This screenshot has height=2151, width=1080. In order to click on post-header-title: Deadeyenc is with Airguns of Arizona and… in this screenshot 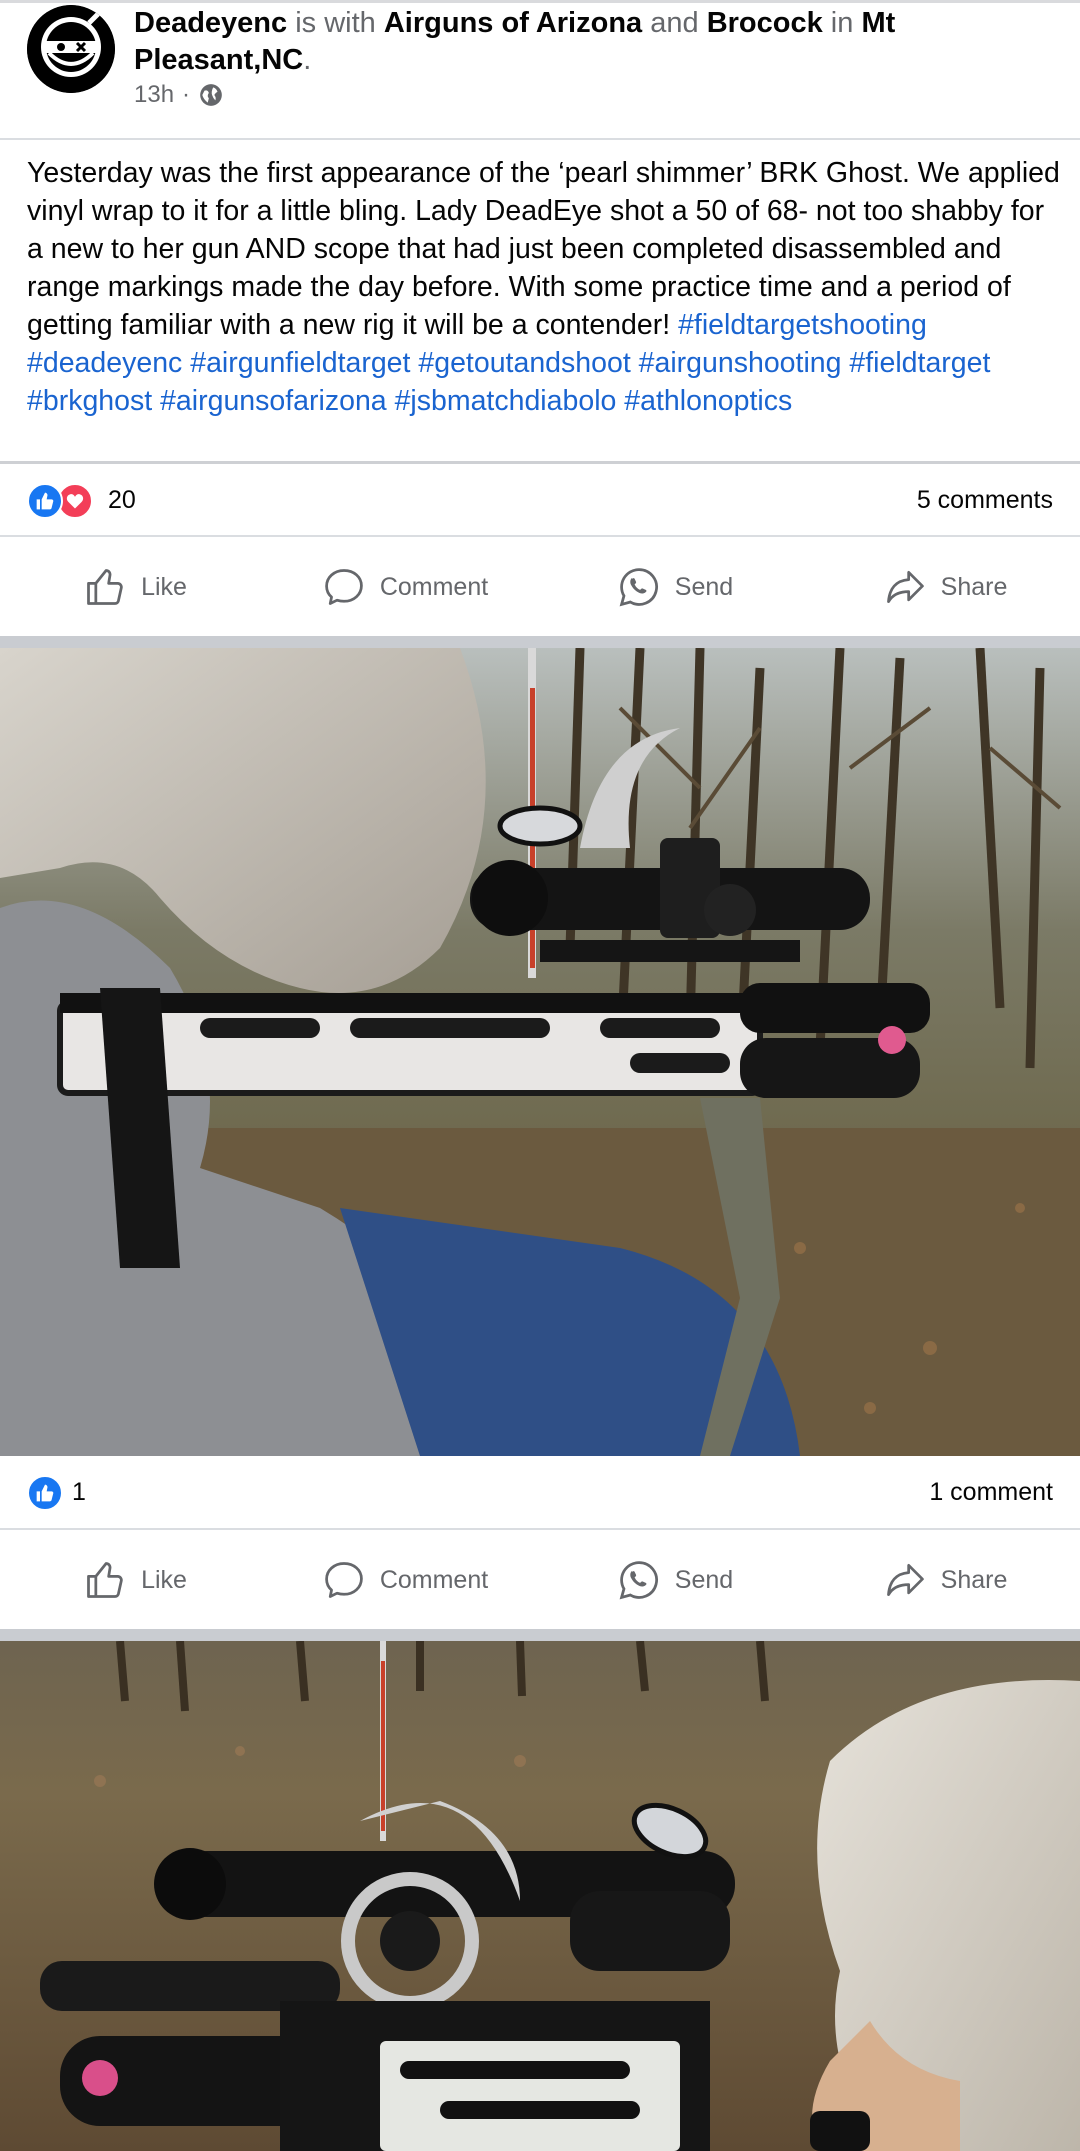, I will do `click(594, 42)`.